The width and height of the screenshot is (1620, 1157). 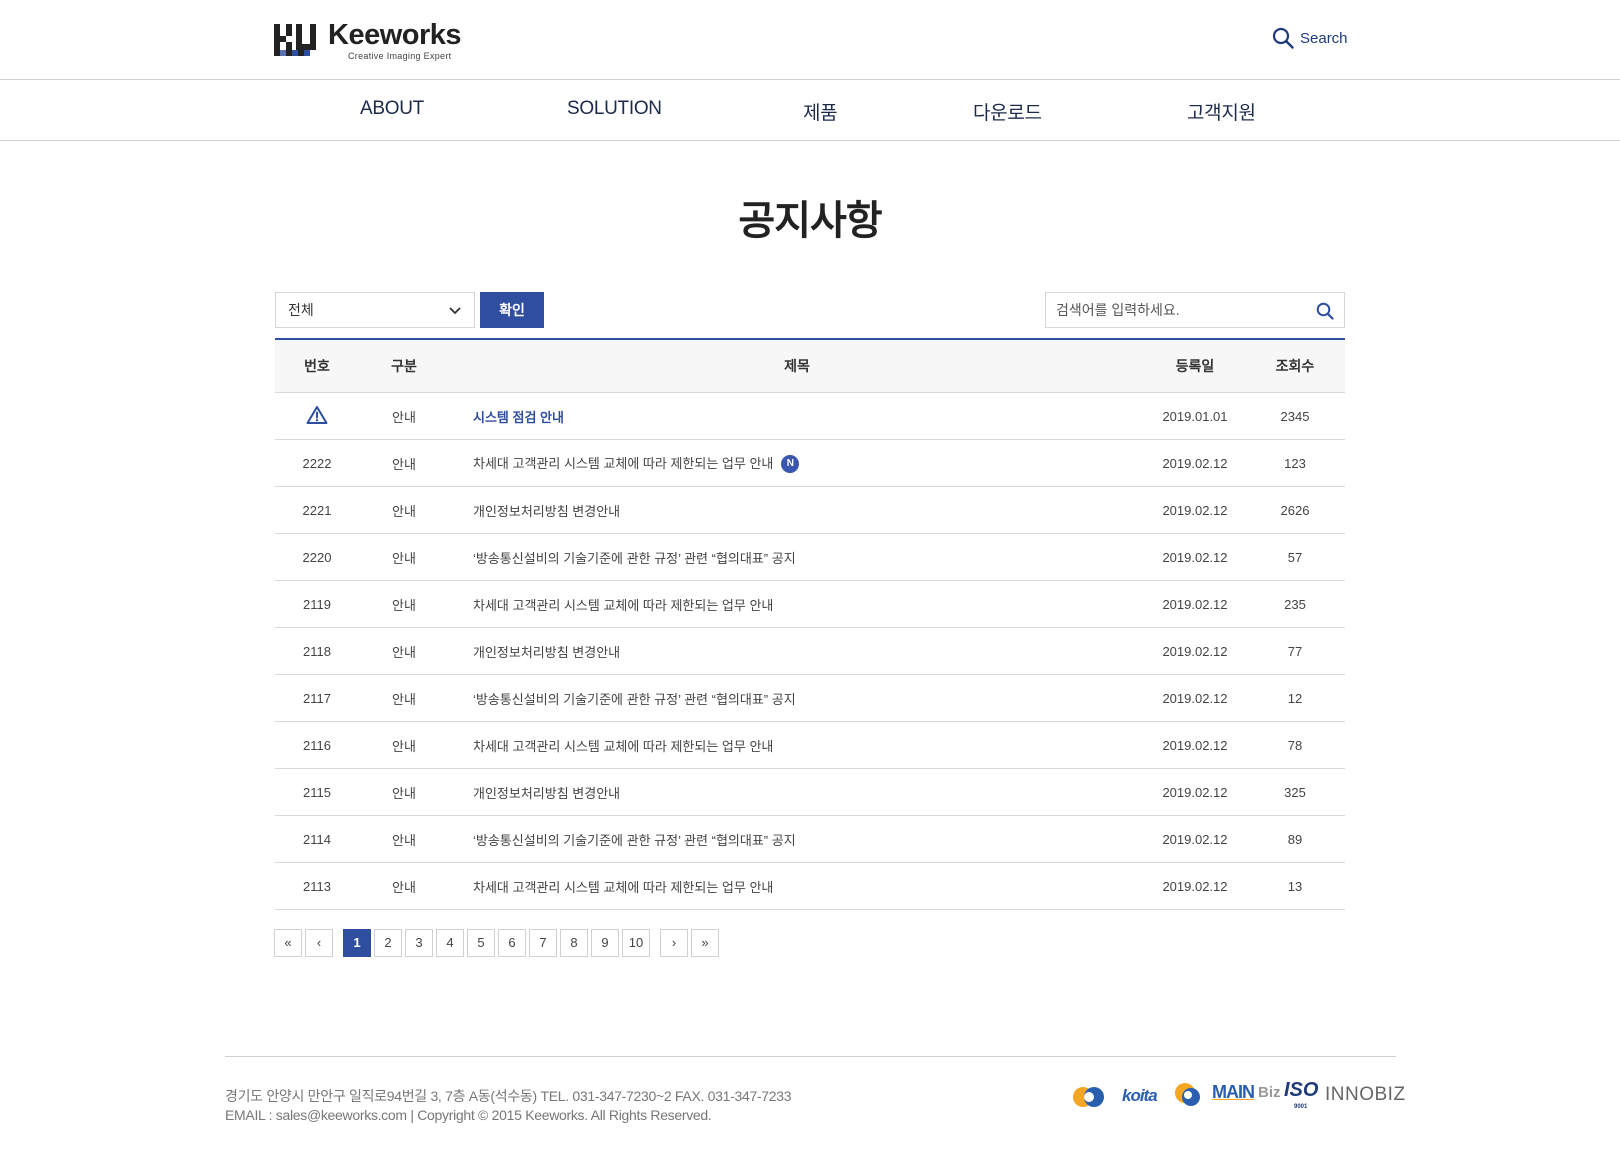 I want to click on page-button-9: 9, so click(x=605, y=943).